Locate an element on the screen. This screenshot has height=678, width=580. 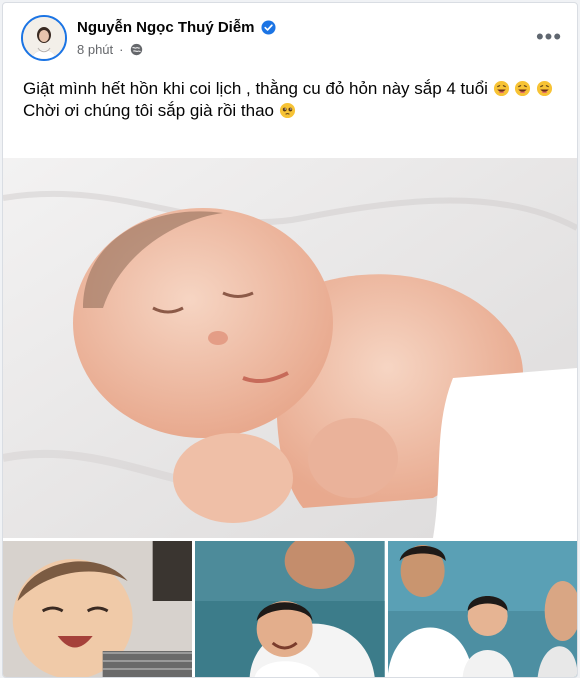
post-meta: 8 phút · is located at coordinates (110, 49).